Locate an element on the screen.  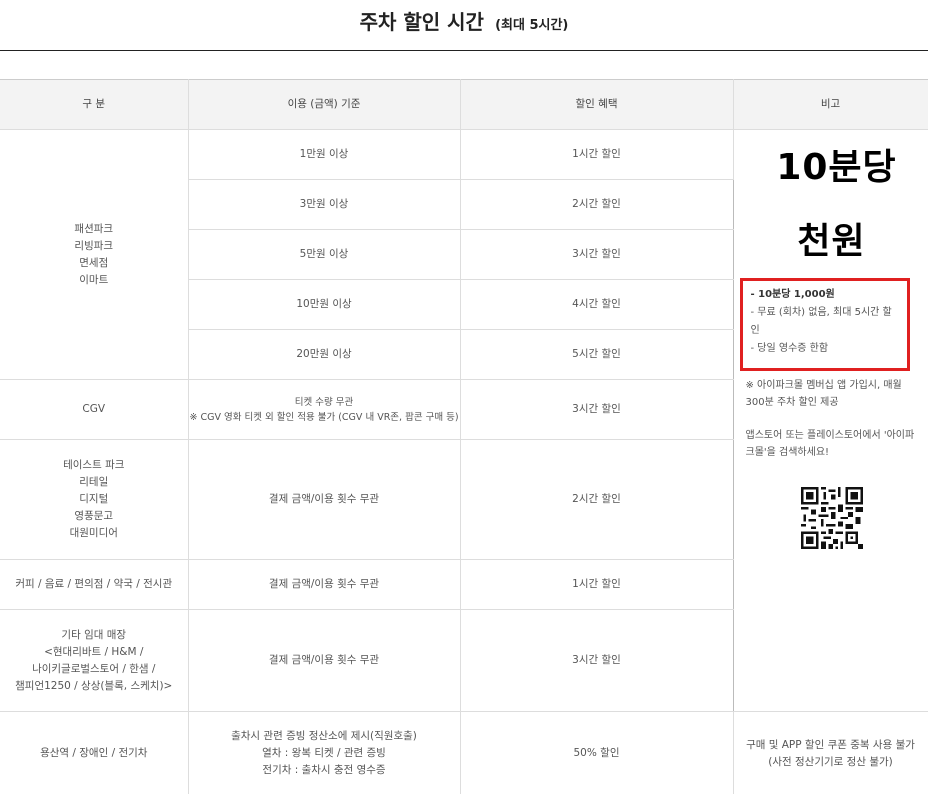
page-title-main: 주차 할인 시간 is located at coordinates (421, 22).